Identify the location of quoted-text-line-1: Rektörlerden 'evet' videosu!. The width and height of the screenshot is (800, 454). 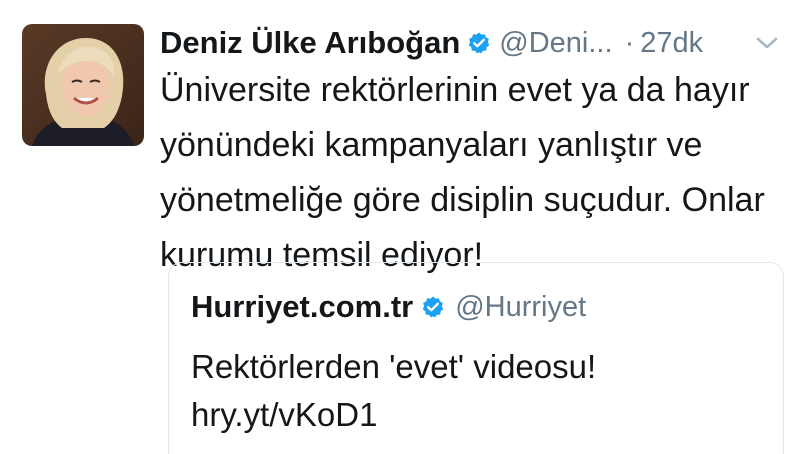
(394, 366).